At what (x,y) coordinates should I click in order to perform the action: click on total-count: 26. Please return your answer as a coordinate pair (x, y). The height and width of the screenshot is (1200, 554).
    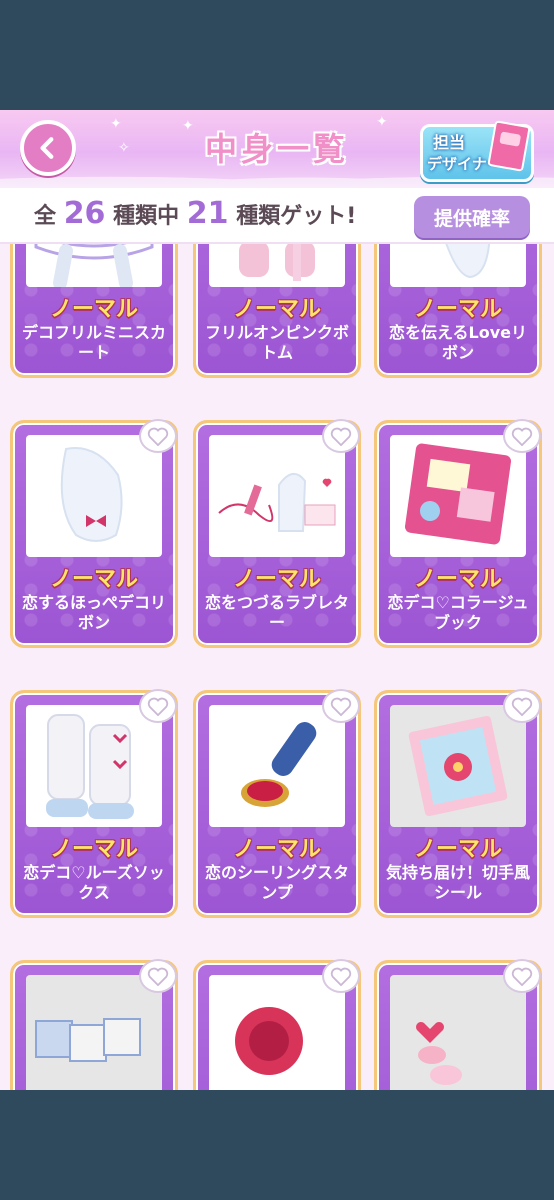
    Looking at the image, I should click on (84, 213).